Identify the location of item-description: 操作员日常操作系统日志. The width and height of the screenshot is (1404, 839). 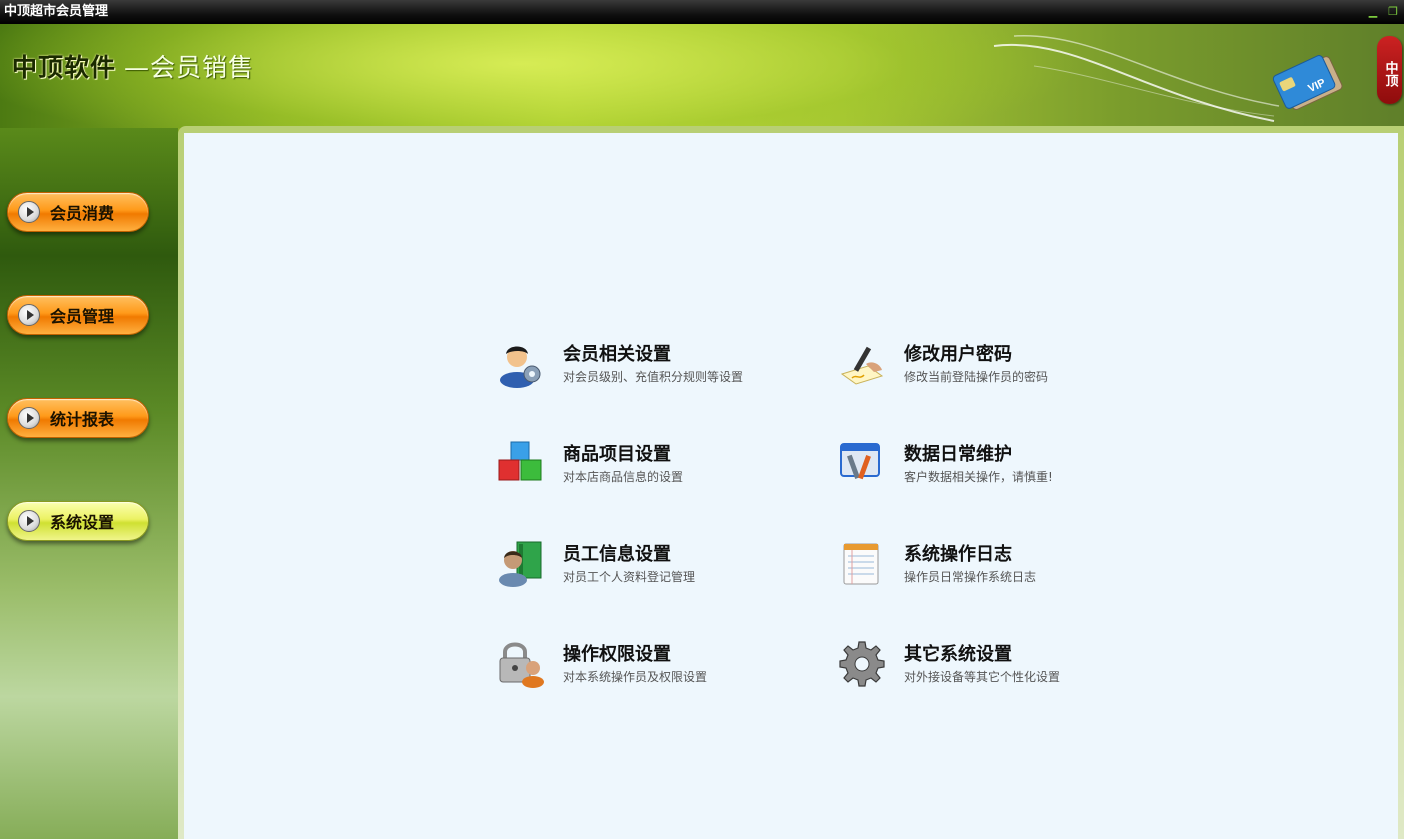
(970, 577).